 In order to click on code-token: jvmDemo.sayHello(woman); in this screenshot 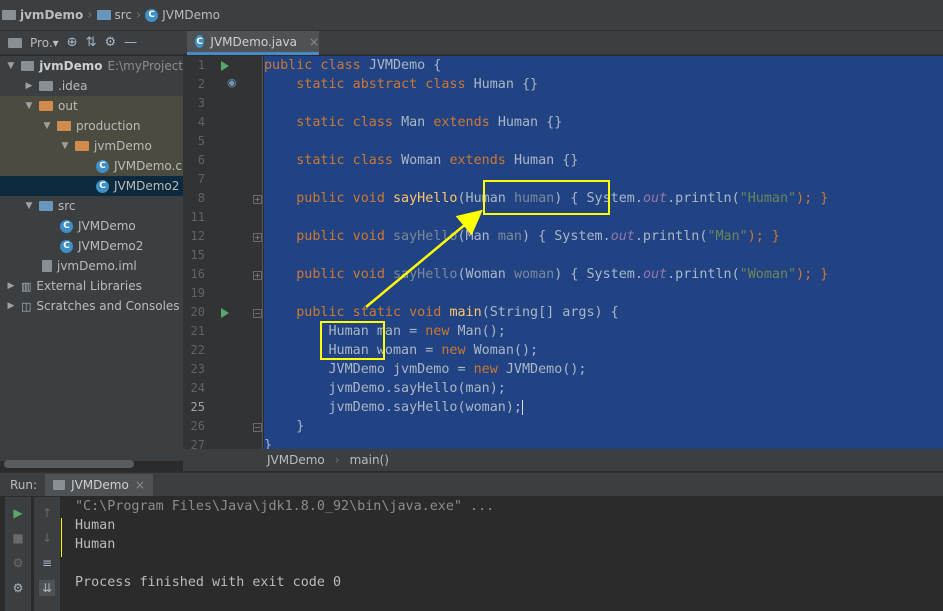, I will do `click(393, 407)`.